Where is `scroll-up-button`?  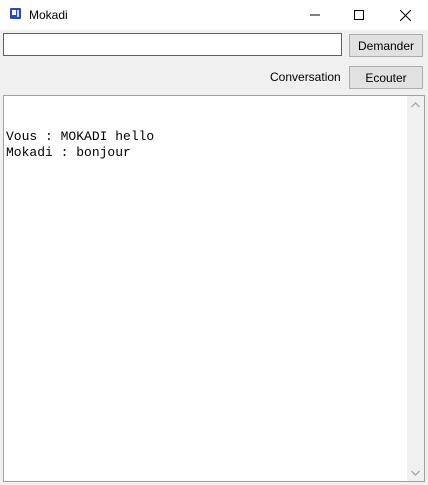 scroll-up-button is located at coordinates (415, 104).